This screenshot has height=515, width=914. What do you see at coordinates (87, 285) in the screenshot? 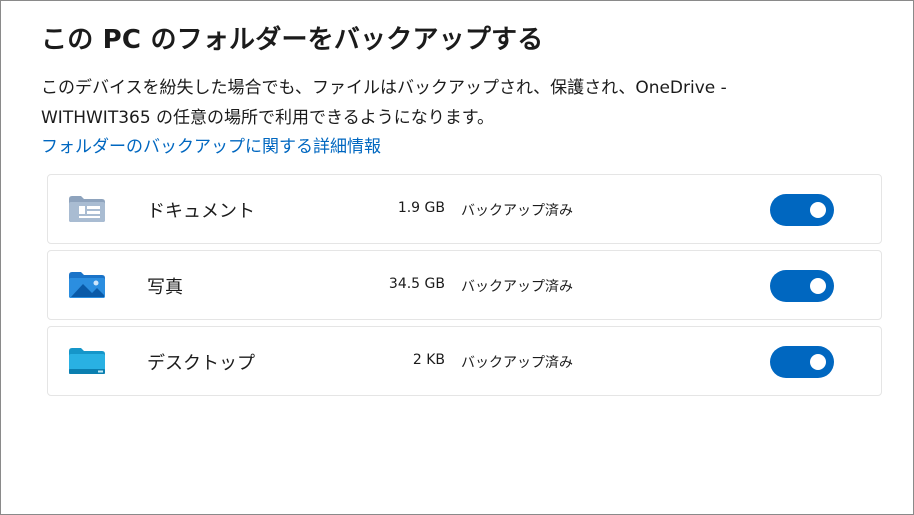
I see `pictures-folder-icon` at bounding box center [87, 285].